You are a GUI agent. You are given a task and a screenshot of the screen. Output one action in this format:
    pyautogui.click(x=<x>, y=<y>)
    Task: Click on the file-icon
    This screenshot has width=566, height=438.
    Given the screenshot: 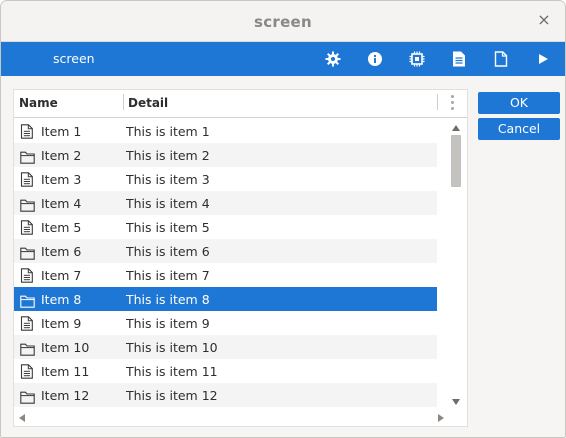 What is the action you would take?
    pyautogui.click(x=501, y=59)
    